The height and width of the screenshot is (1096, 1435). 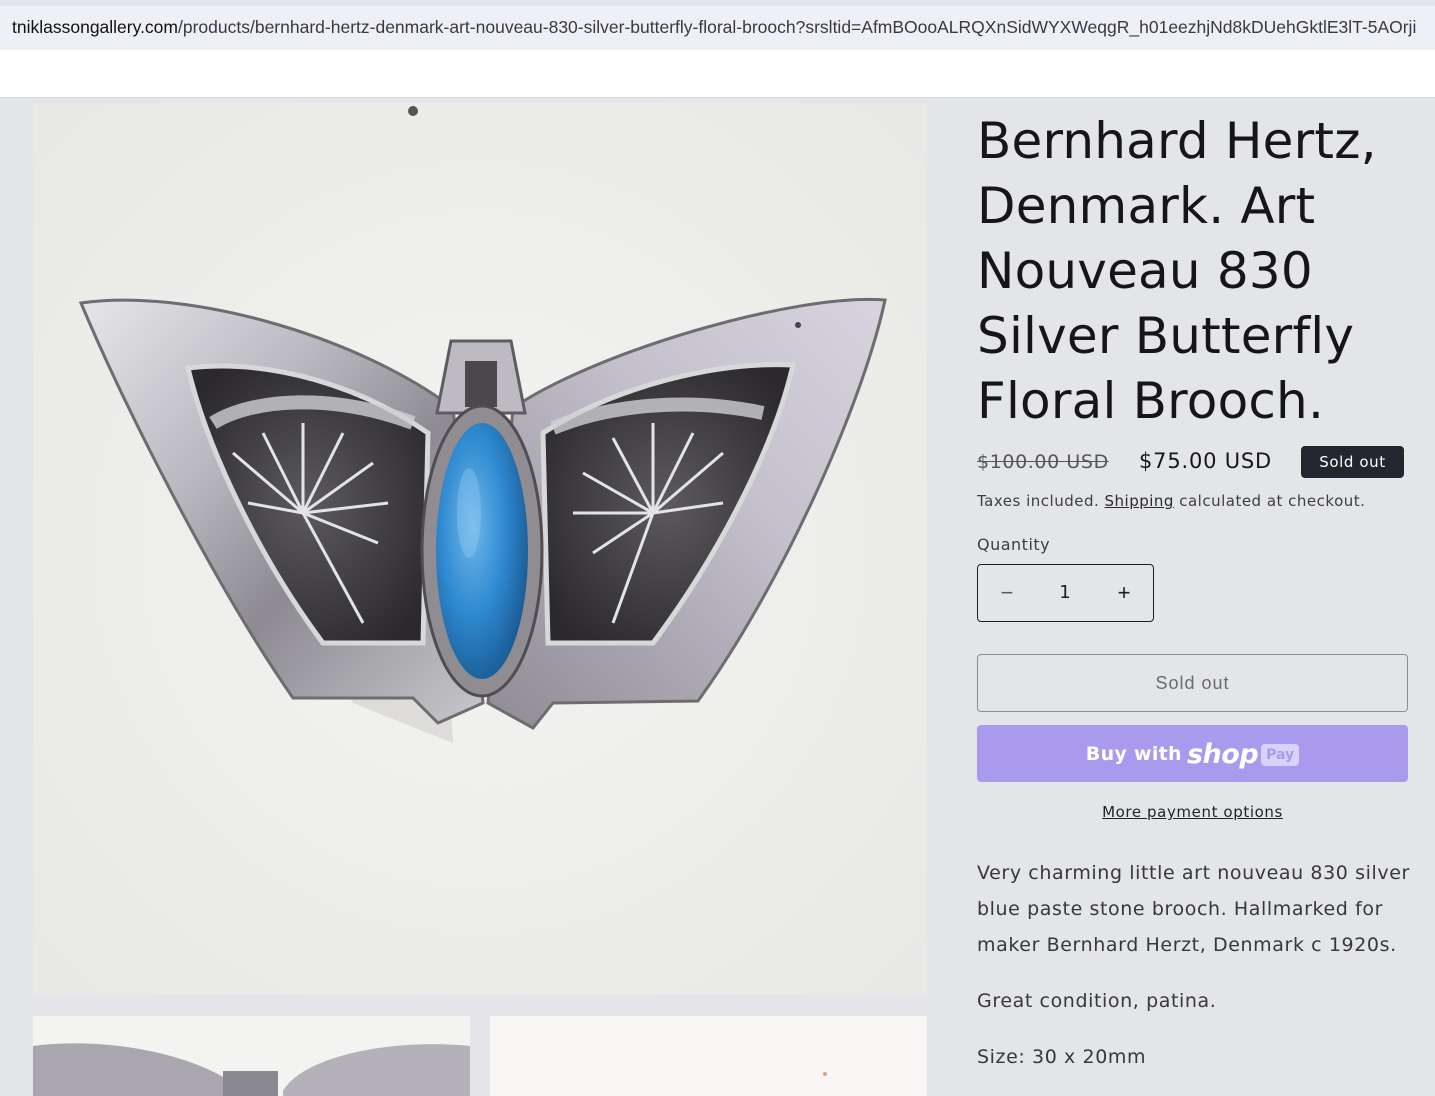 I want to click on shop-pay-button: Buy with shop Pay, so click(x=1192, y=753).